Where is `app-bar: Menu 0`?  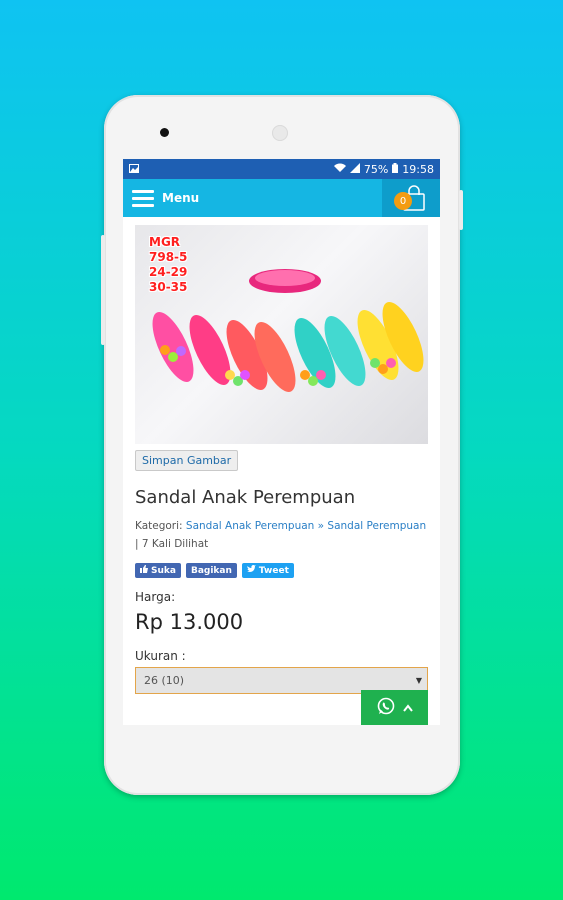 app-bar: Menu 0 is located at coordinates (281, 198).